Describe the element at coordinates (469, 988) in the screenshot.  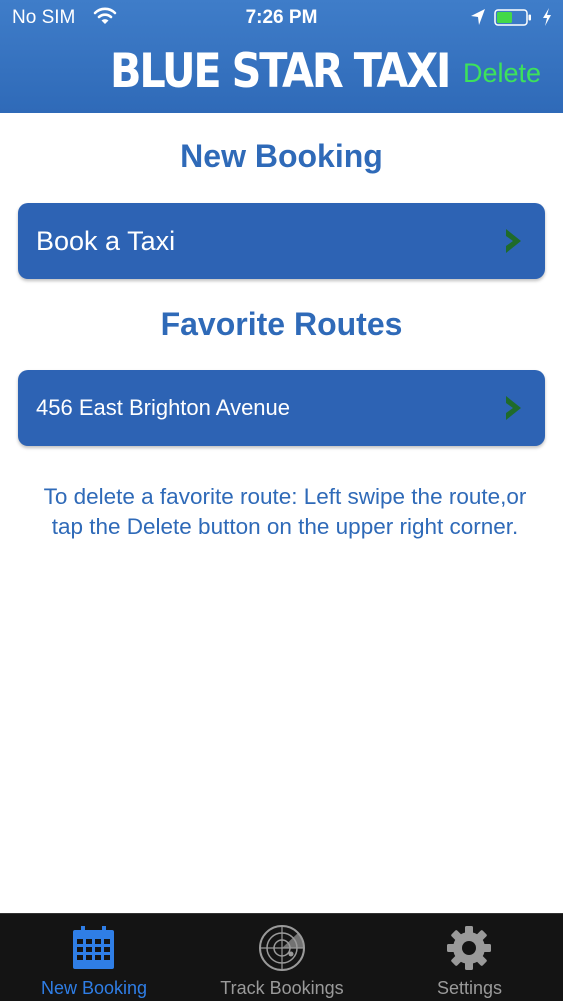
I see `tab-settings-label: Settings` at that location.